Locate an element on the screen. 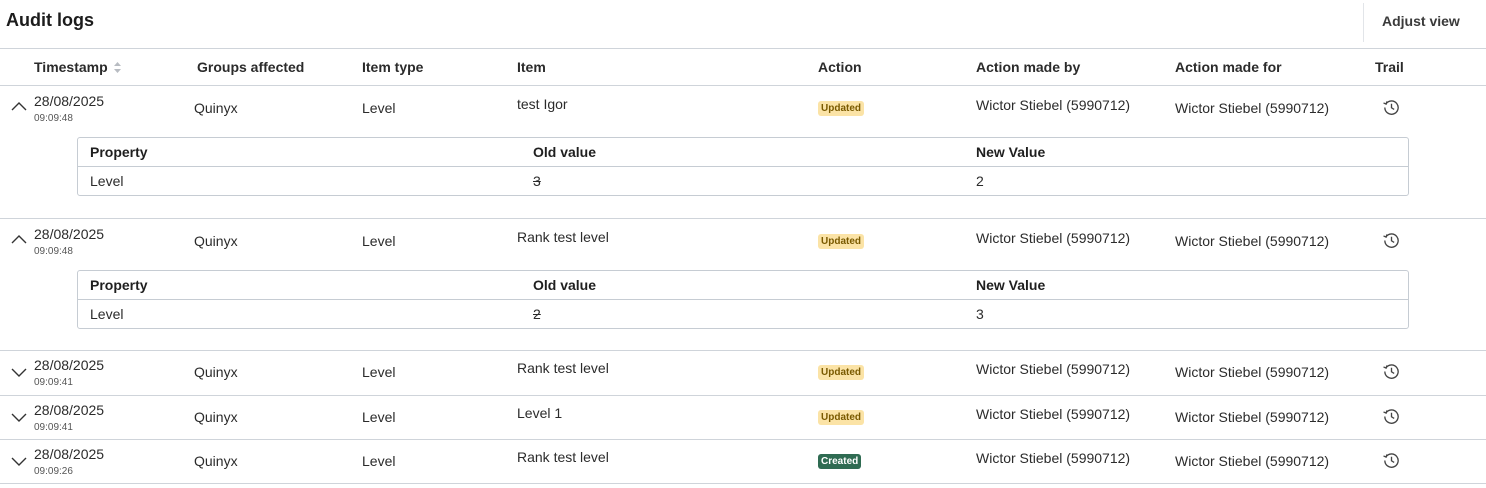 The height and width of the screenshot is (488, 1486). page-header: Audit logs Adjust view is located at coordinates (743, 24).